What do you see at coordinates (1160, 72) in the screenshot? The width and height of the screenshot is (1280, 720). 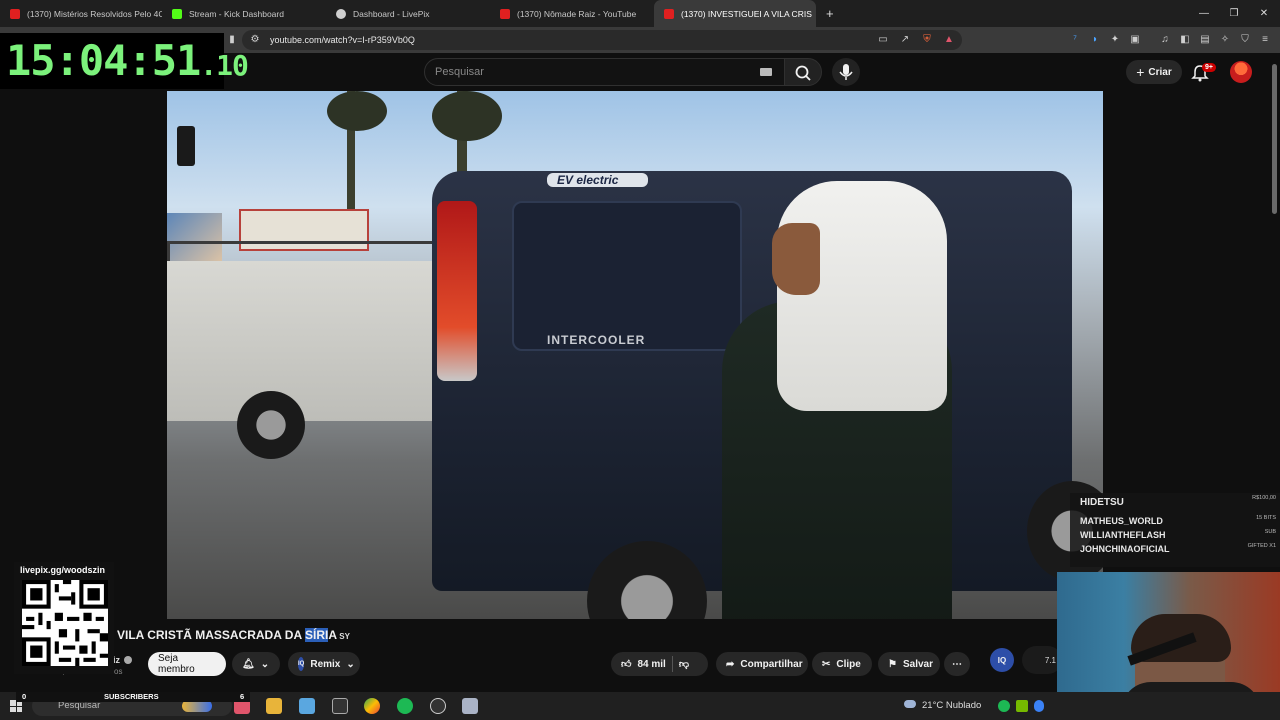 I see `create-label: Criar` at bounding box center [1160, 72].